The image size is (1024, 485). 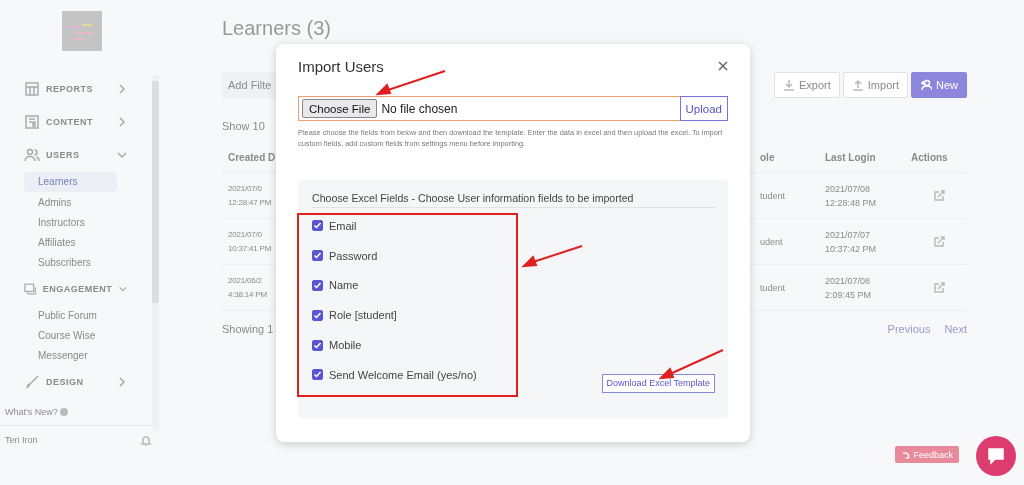 I want to click on sidebar-item: Public Forum, so click(x=70, y=315).